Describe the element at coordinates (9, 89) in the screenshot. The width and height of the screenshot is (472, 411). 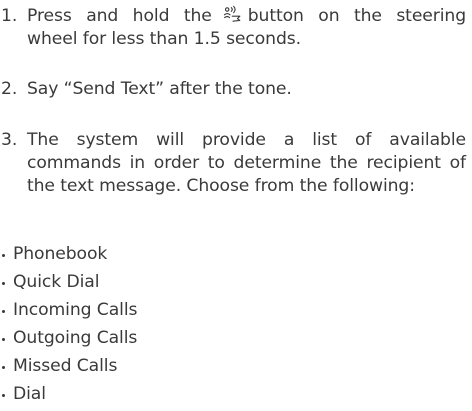
I see `step-number: 2.` at that location.